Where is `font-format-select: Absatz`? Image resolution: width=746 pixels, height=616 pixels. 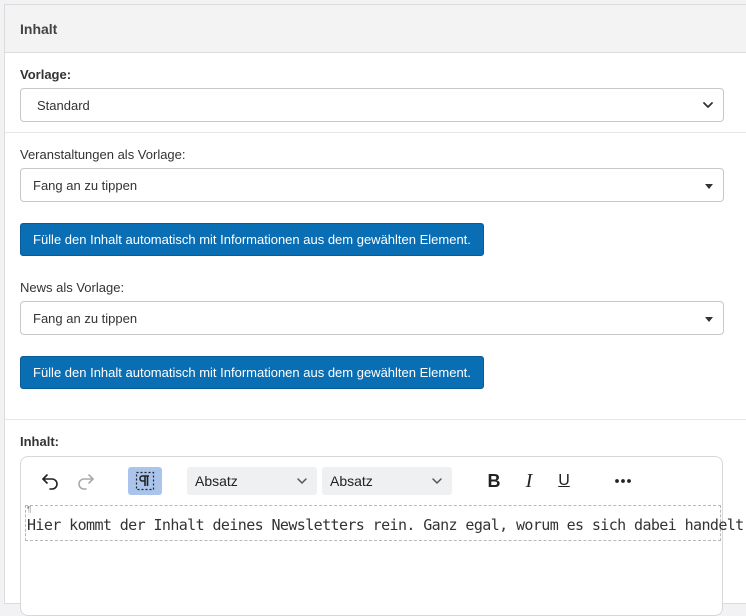 font-format-select: Absatz is located at coordinates (387, 481).